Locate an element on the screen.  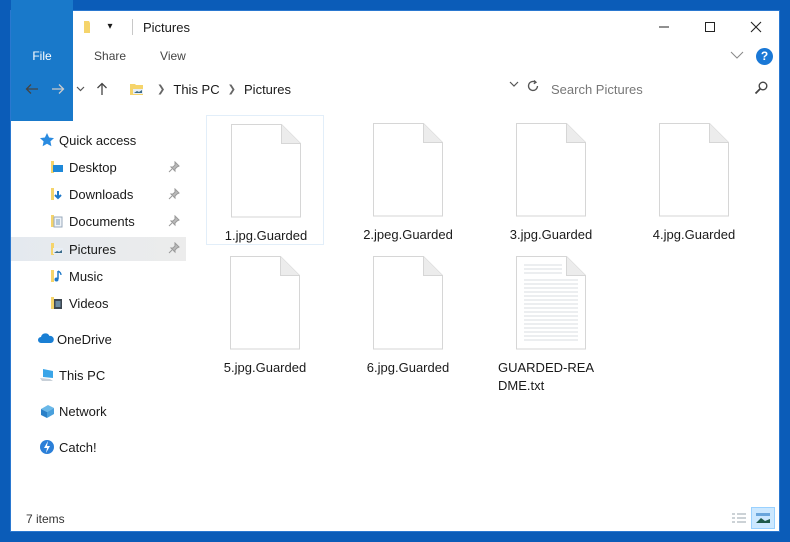
videos-folder-icon is located at coordinates (57, 303).